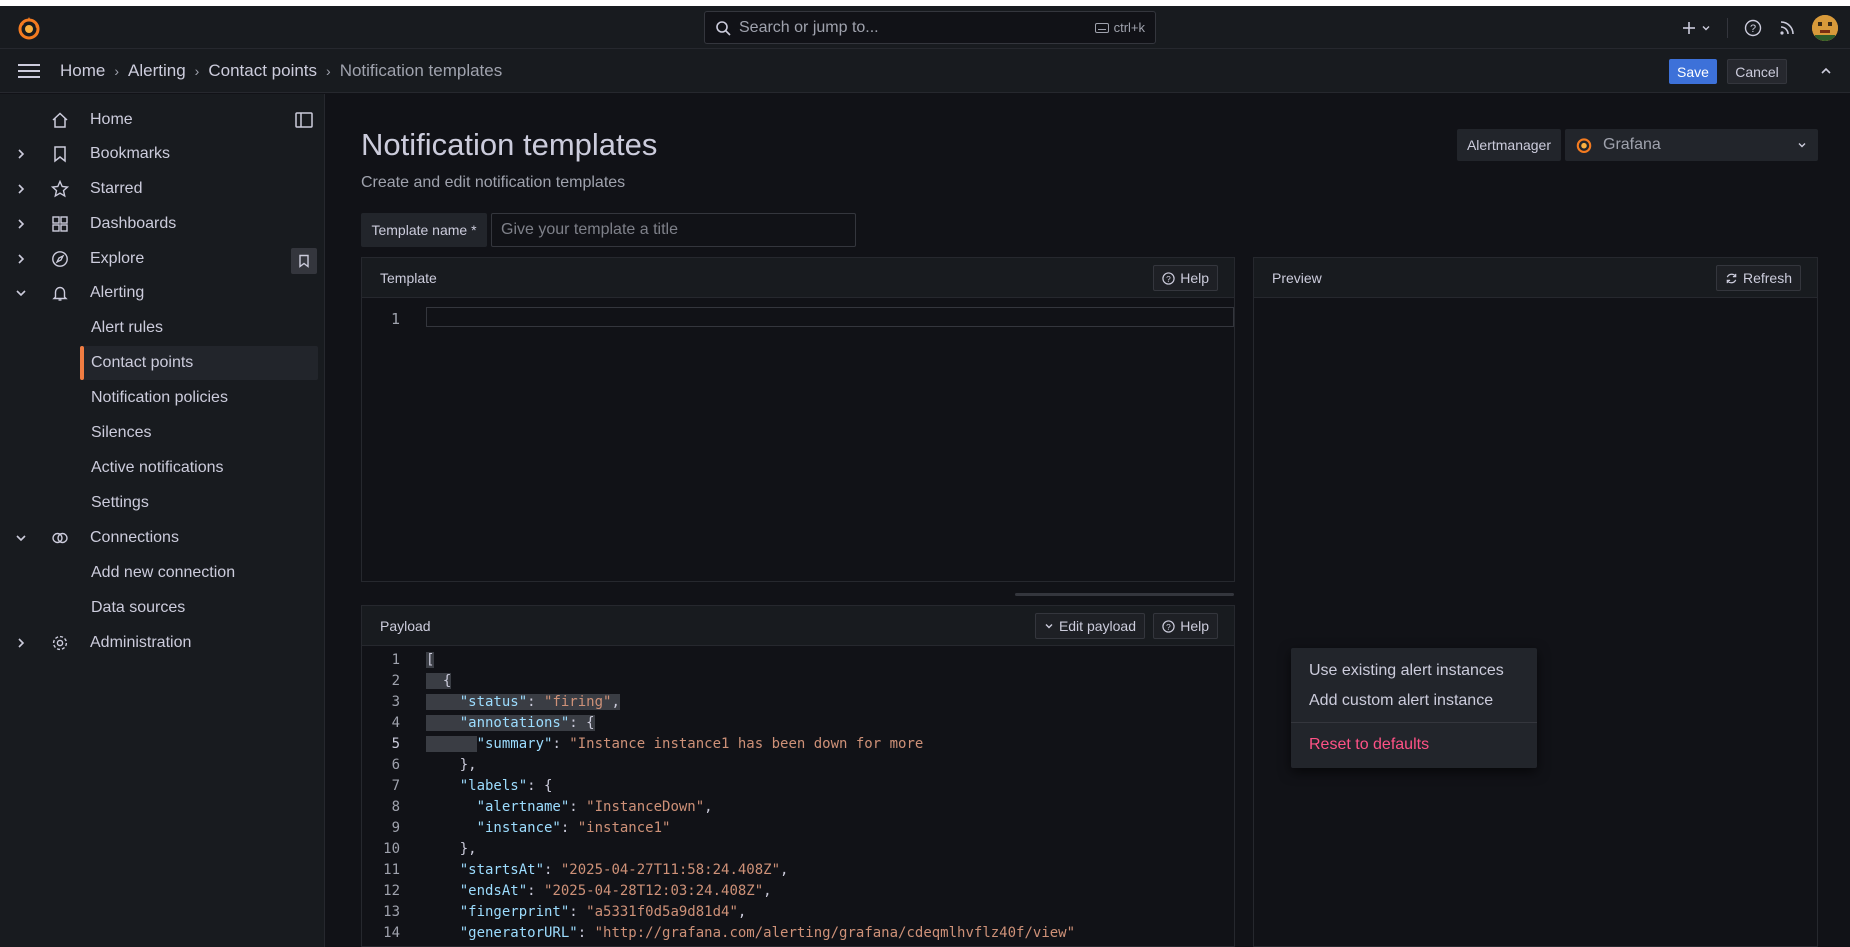 This screenshot has width=1850, height=947. Describe the element at coordinates (421, 70) in the screenshot. I see `breadcrumb-current: Notification templates` at that location.